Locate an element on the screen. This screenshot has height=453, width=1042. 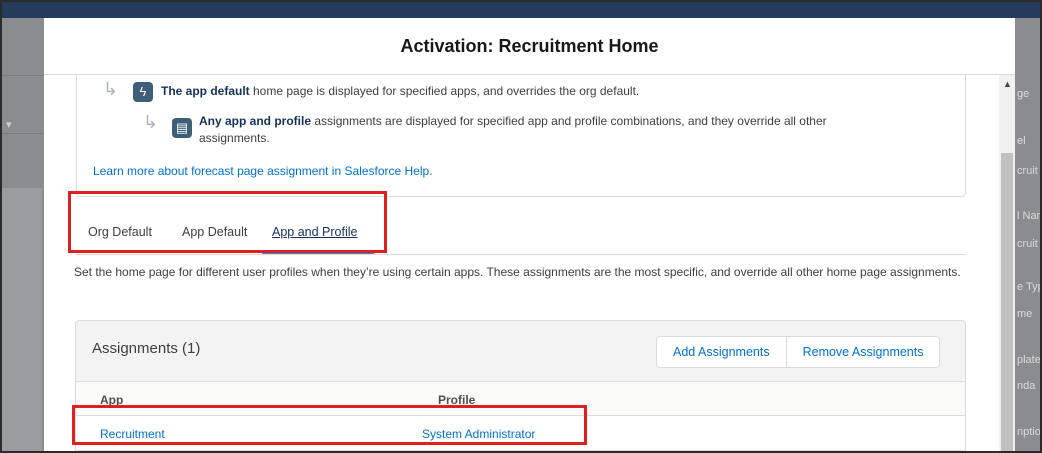
background-header is located at coordinates (521, 9).